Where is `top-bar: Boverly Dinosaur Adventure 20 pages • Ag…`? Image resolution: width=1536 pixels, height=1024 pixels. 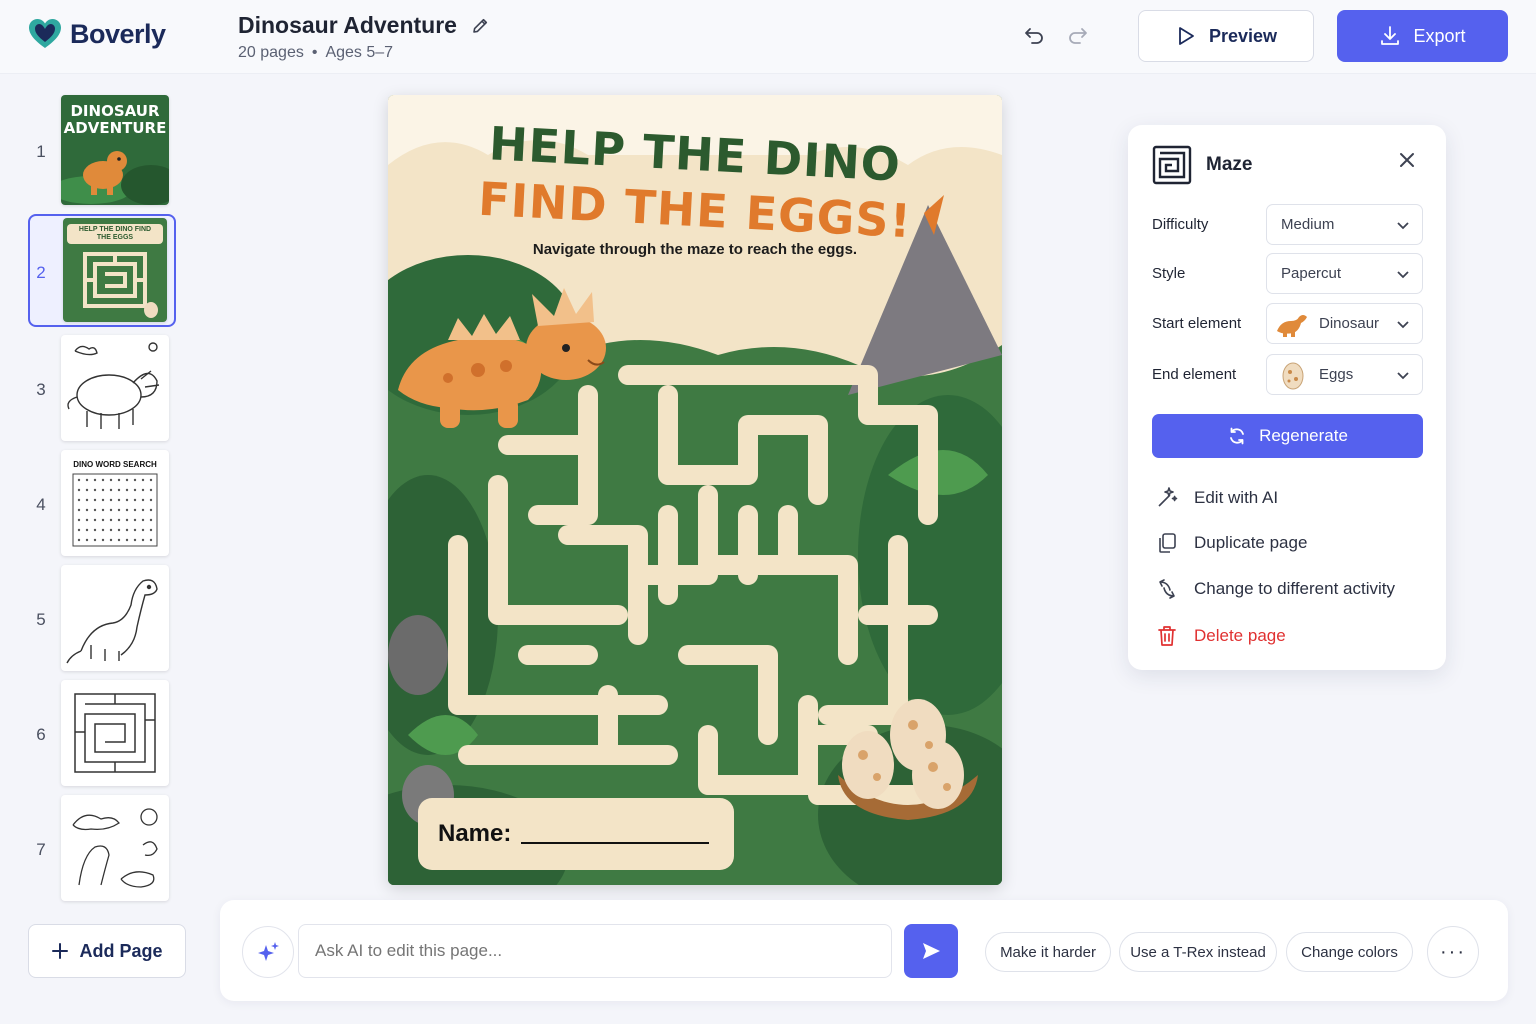 top-bar: Boverly Dinosaur Adventure 20 pages • Ag… is located at coordinates (768, 37).